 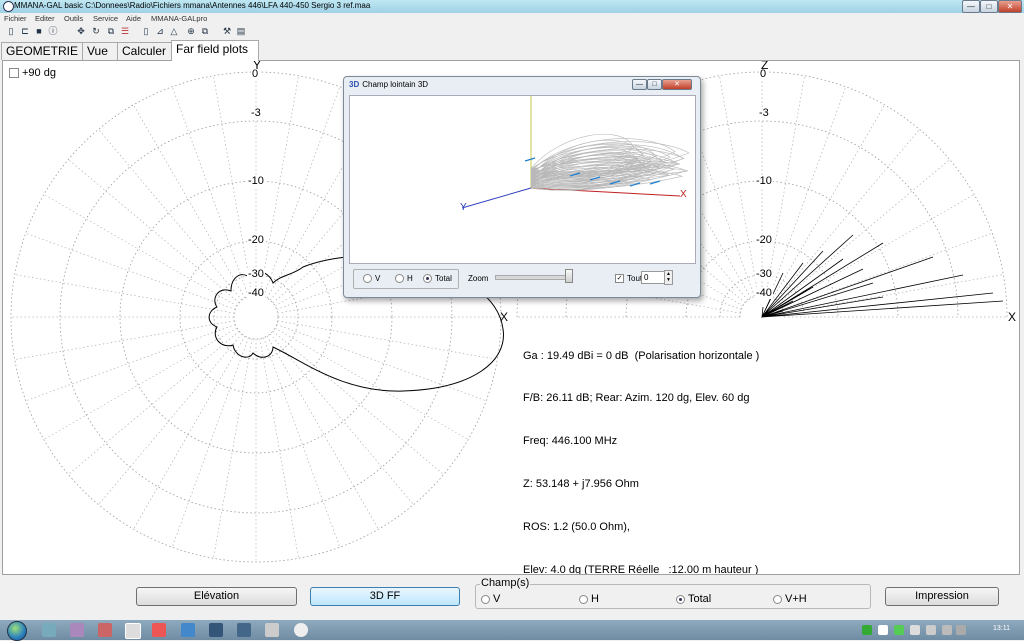 I want to click on tout-spinner: ▲ ▼, so click(x=668, y=277).